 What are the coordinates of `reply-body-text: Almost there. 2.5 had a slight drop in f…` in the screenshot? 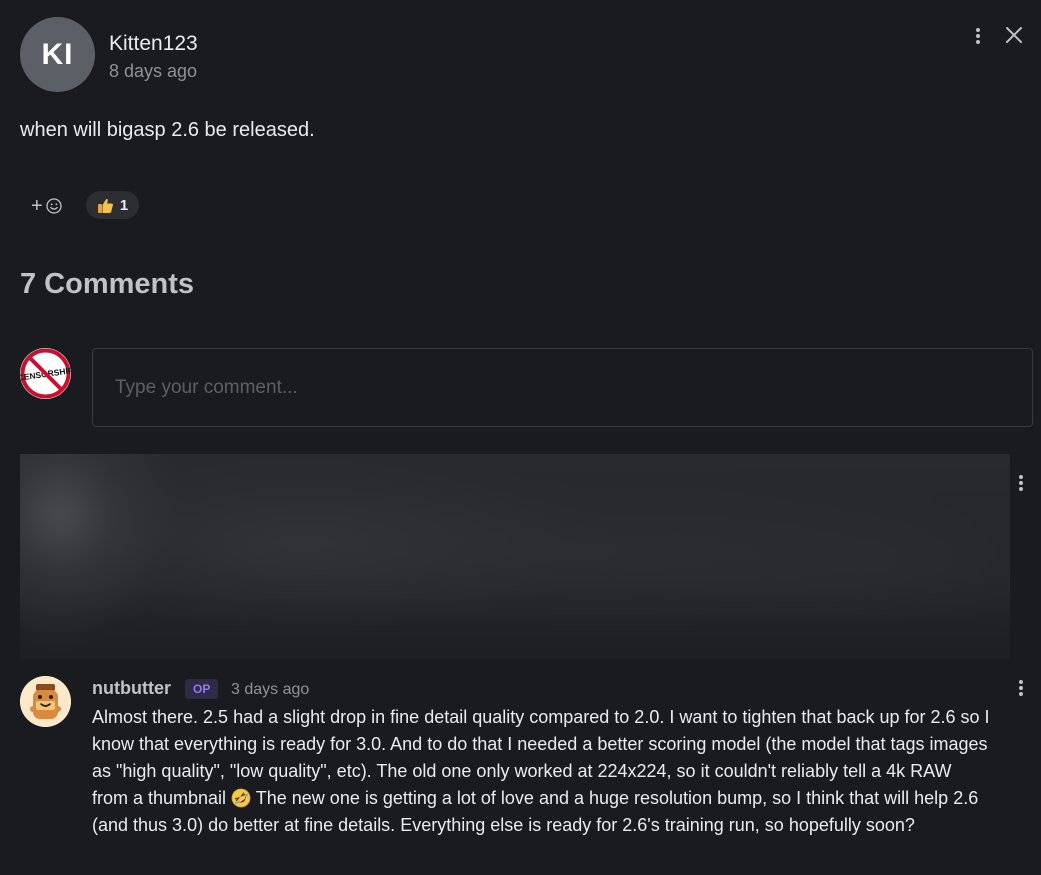 It's located at (542, 771).